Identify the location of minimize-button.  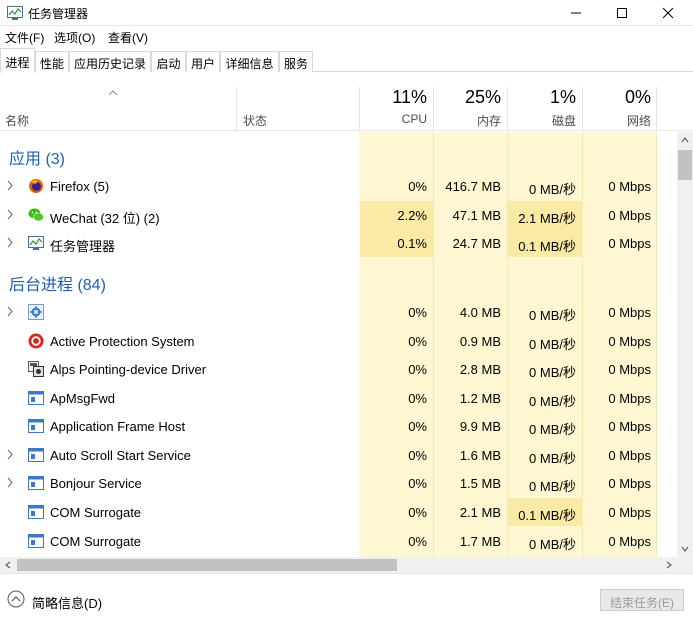
(576, 13).